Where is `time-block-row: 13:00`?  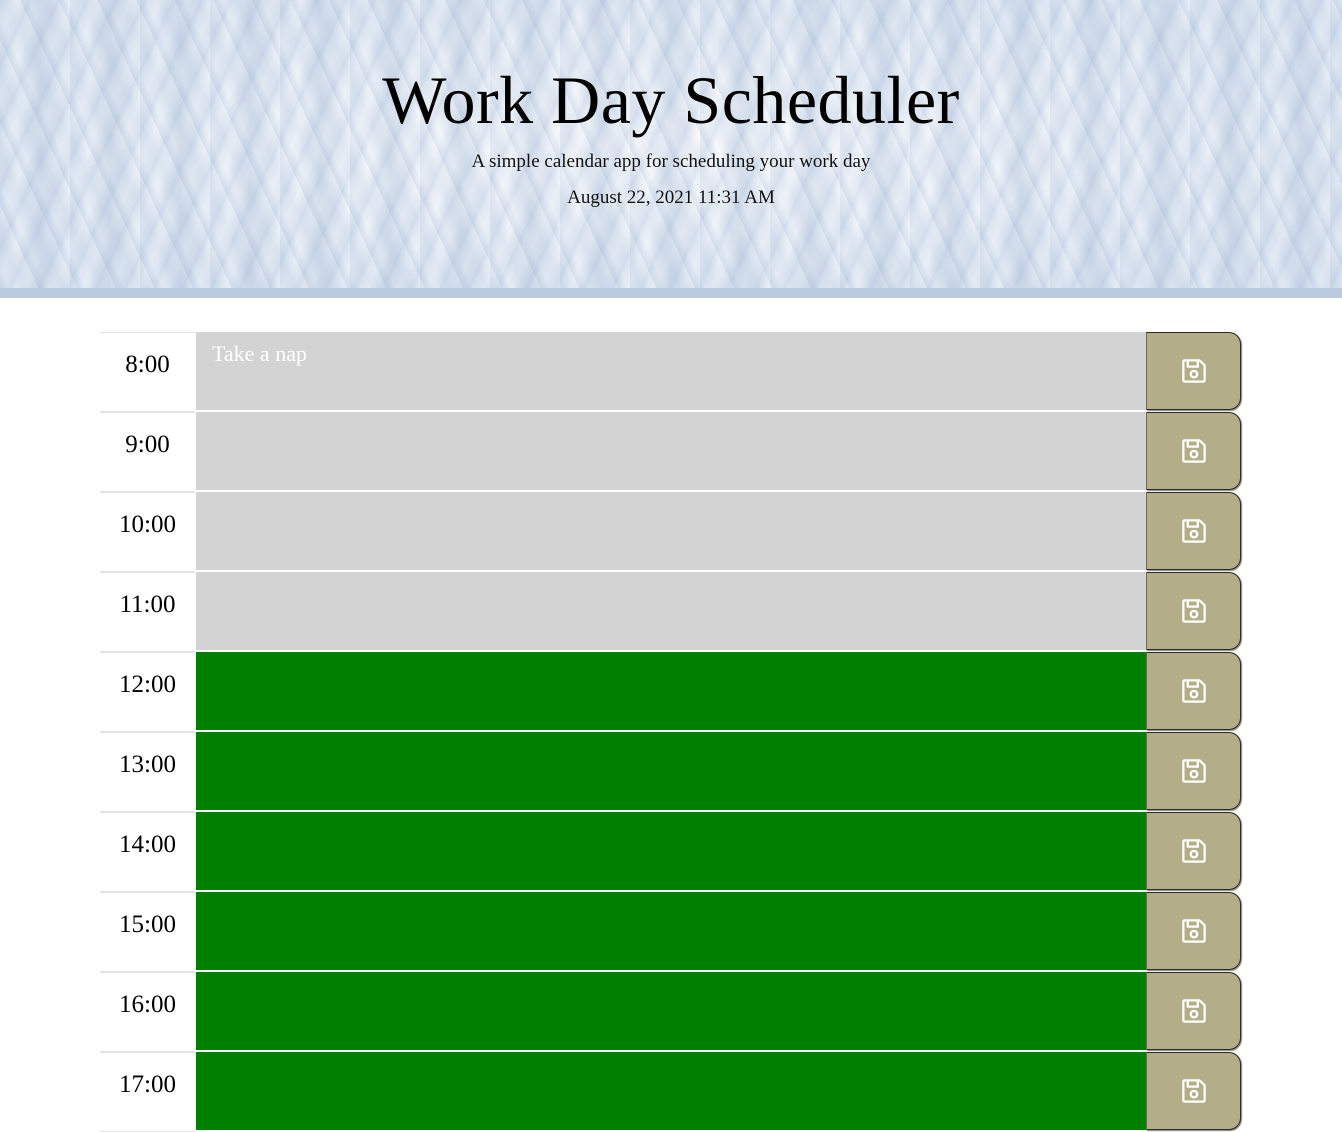 time-block-row: 13:00 is located at coordinates (670, 772).